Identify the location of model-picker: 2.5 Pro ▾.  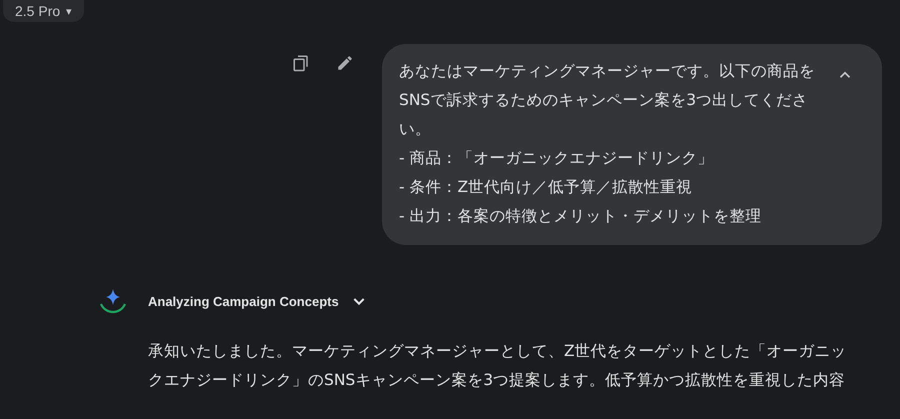
(43, 11).